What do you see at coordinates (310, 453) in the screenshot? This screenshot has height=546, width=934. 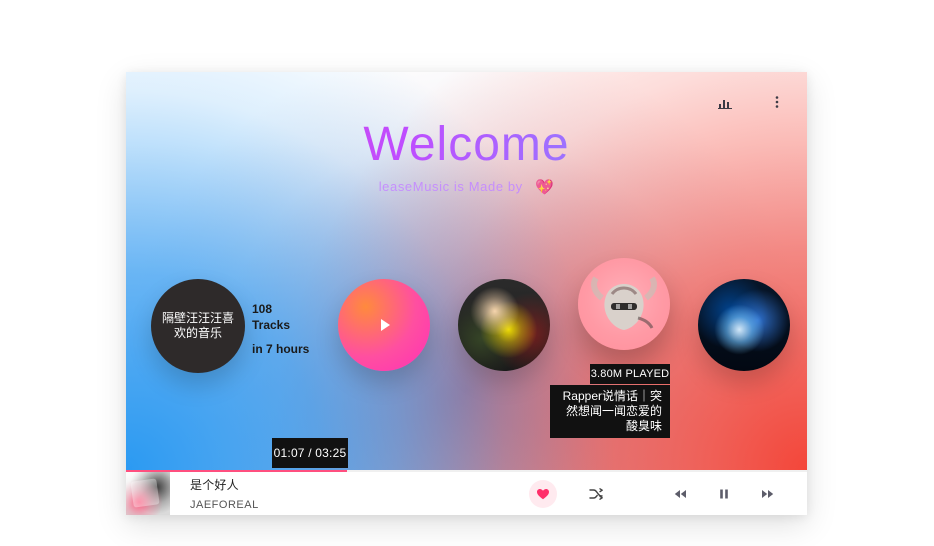 I see `time-tooltip: 01:07 / 03:25` at bounding box center [310, 453].